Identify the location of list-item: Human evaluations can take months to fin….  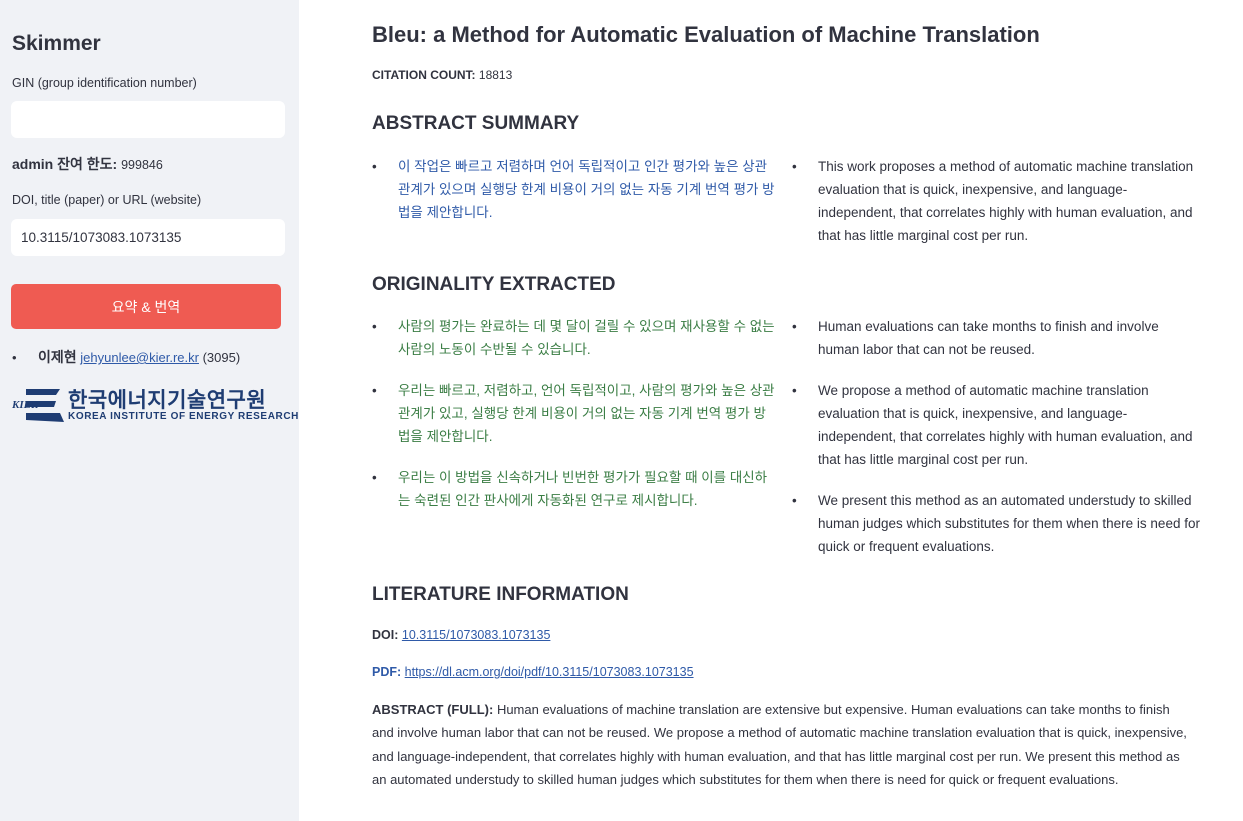
(997, 338).